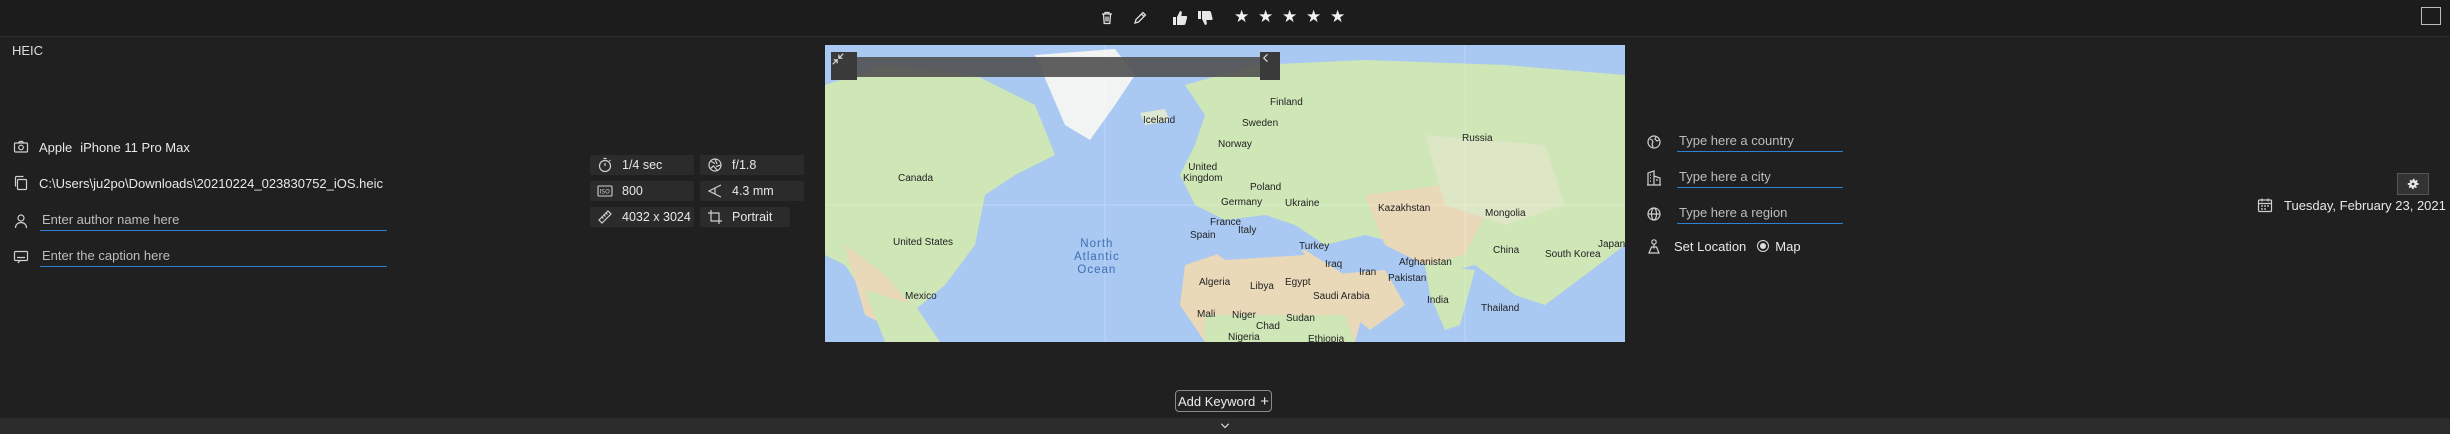 This screenshot has width=2450, height=434. I want to click on map-option-label: Map, so click(1787, 246).